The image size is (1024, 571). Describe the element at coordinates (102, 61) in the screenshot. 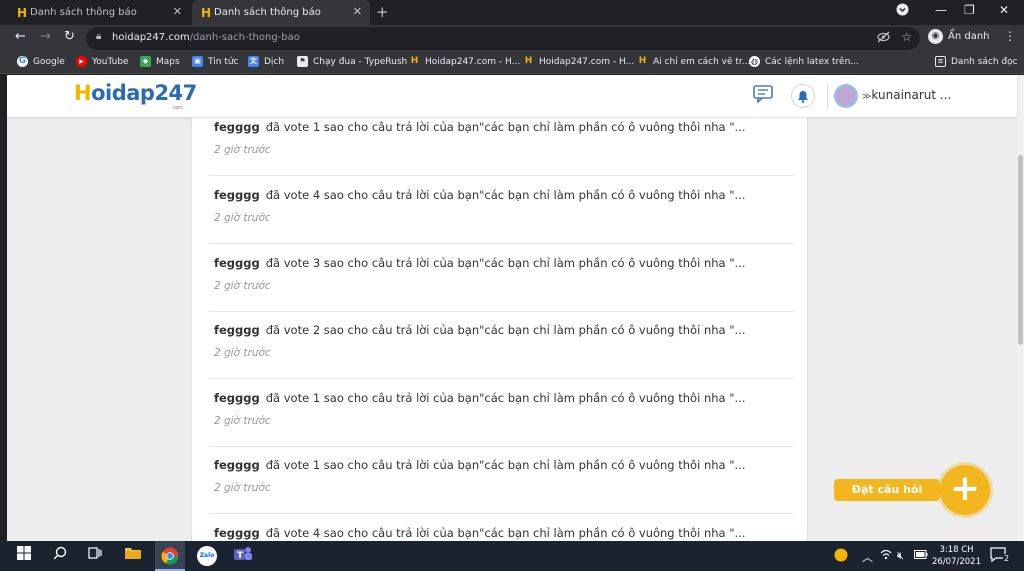

I see `bookmark-youtube: ▶ YouTube` at that location.